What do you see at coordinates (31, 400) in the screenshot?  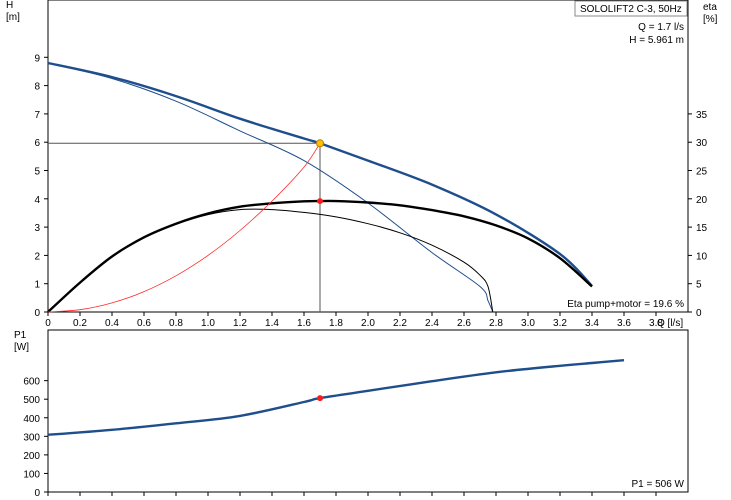 I see `power-tick-label: 500` at bounding box center [31, 400].